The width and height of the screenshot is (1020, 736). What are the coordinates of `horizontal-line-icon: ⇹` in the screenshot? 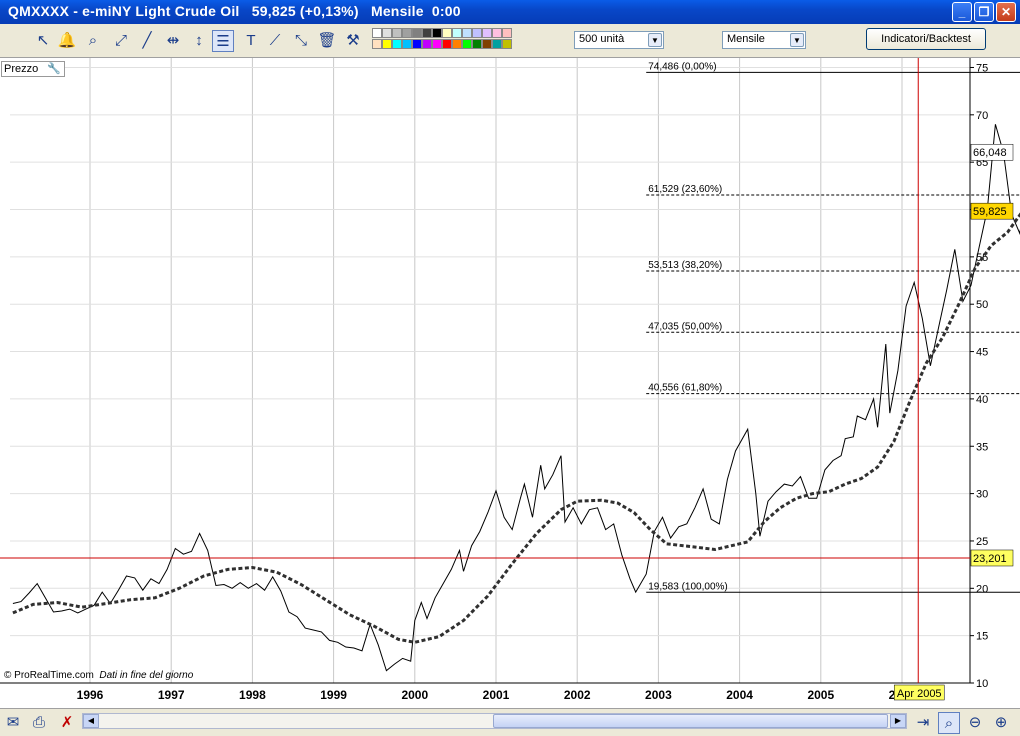 It's located at (173, 41).